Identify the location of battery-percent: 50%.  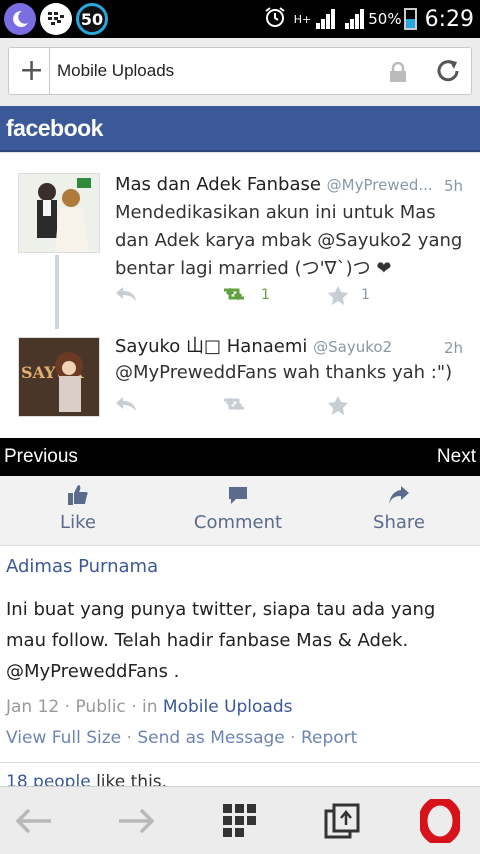
(385, 19).